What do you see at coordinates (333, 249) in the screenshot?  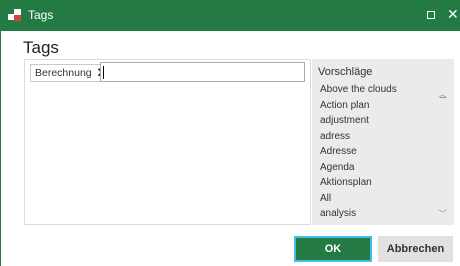 I see `ok-button: OK` at bounding box center [333, 249].